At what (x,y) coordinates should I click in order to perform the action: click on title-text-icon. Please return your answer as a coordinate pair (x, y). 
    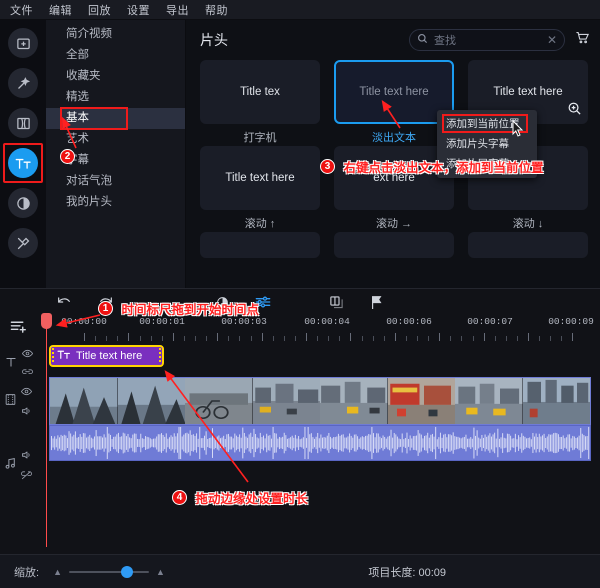
    Looking at the image, I should click on (23, 163).